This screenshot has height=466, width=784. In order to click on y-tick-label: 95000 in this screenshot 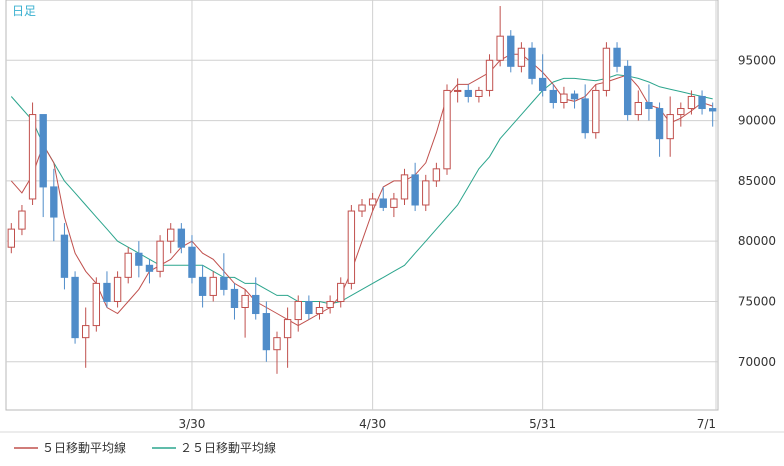, I will do `click(757, 60)`.